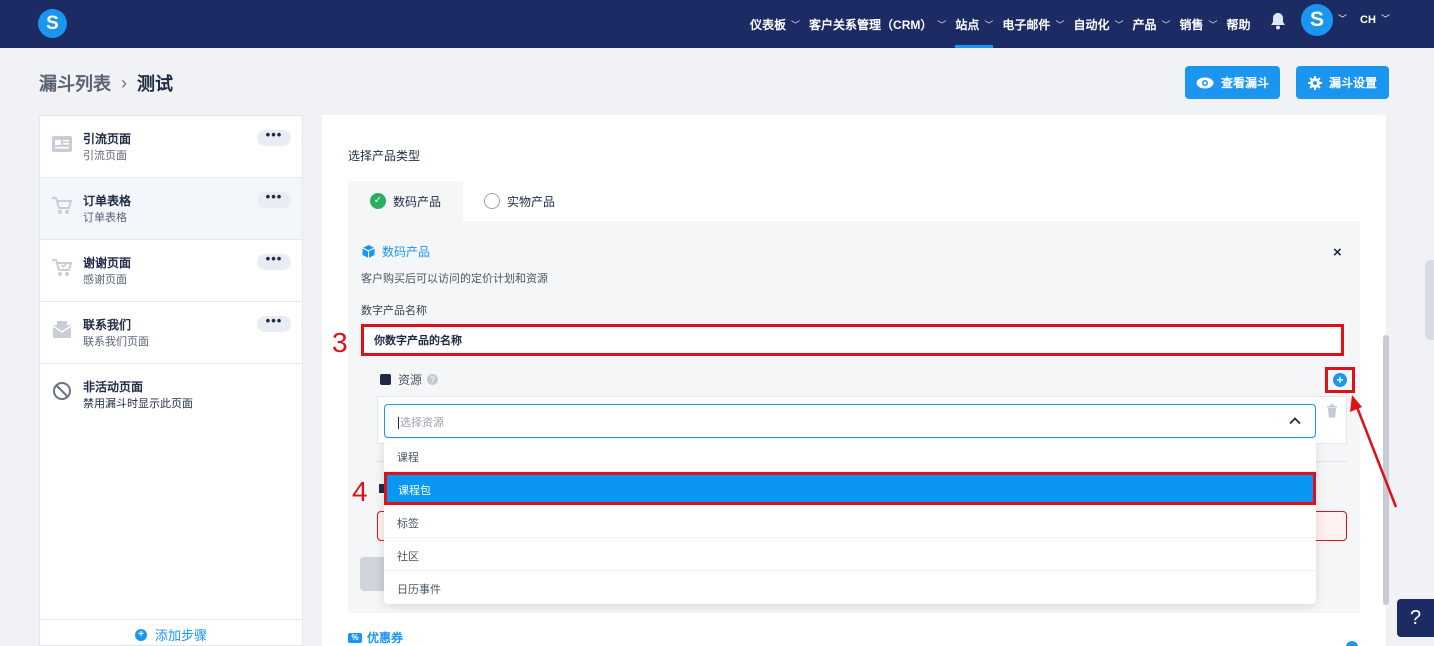 This screenshot has height=646, width=1434. Describe the element at coordinates (1368, 20) in the screenshot. I see `language-selector: CH` at that location.